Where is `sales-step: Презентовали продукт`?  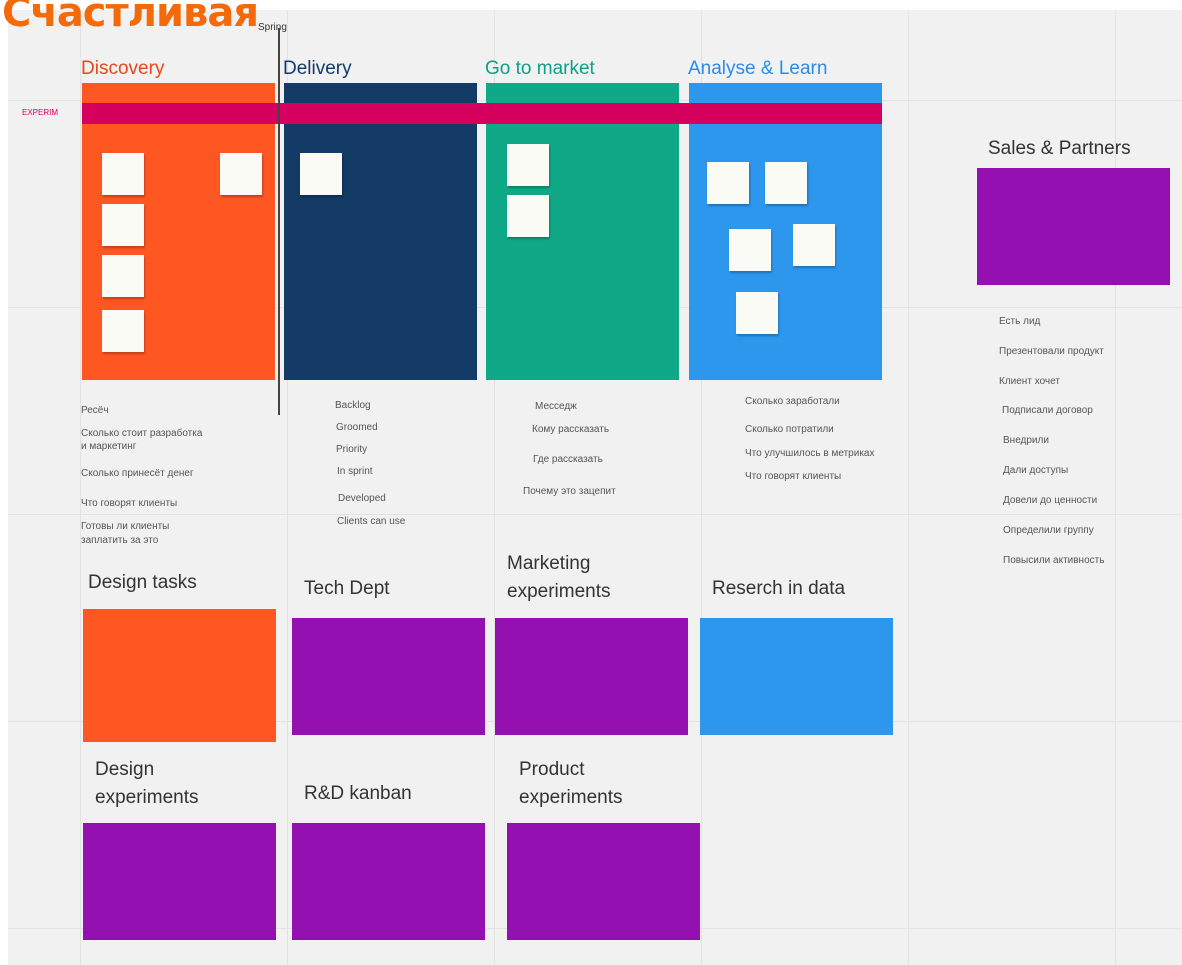 sales-step: Презентовали продукт is located at coordinates (1051, 351).